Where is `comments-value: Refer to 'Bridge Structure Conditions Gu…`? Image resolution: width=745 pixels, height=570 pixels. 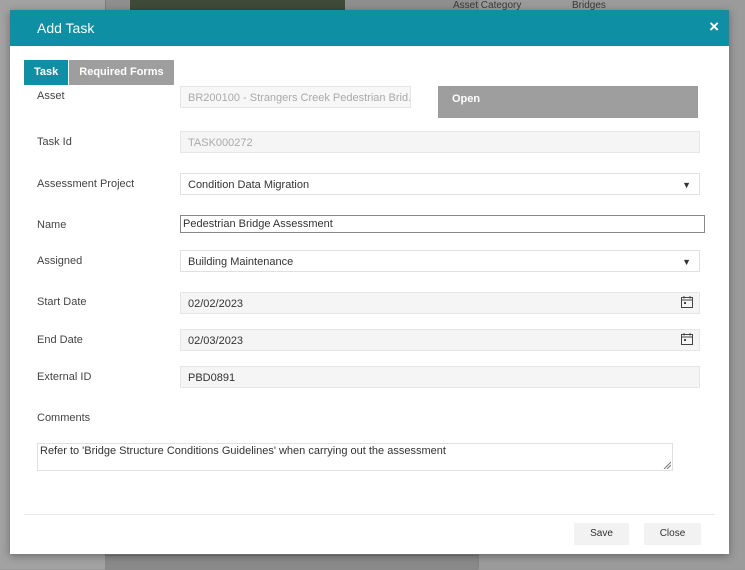
comments-value: Refer to 'Bridge Structure Conditions Gu… is located at coordinates (243, 451).